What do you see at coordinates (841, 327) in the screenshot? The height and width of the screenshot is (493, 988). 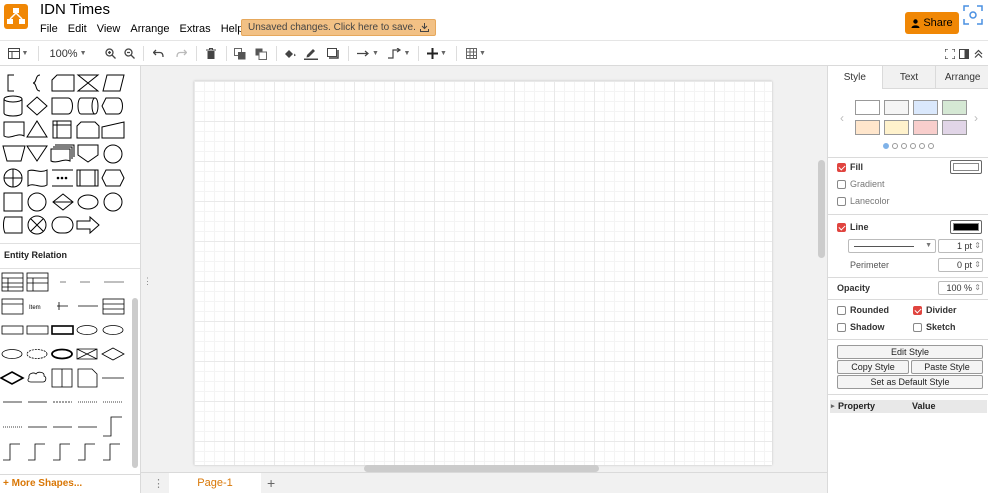 I see `shadow-checkbox` at bounding box center [841, 327].